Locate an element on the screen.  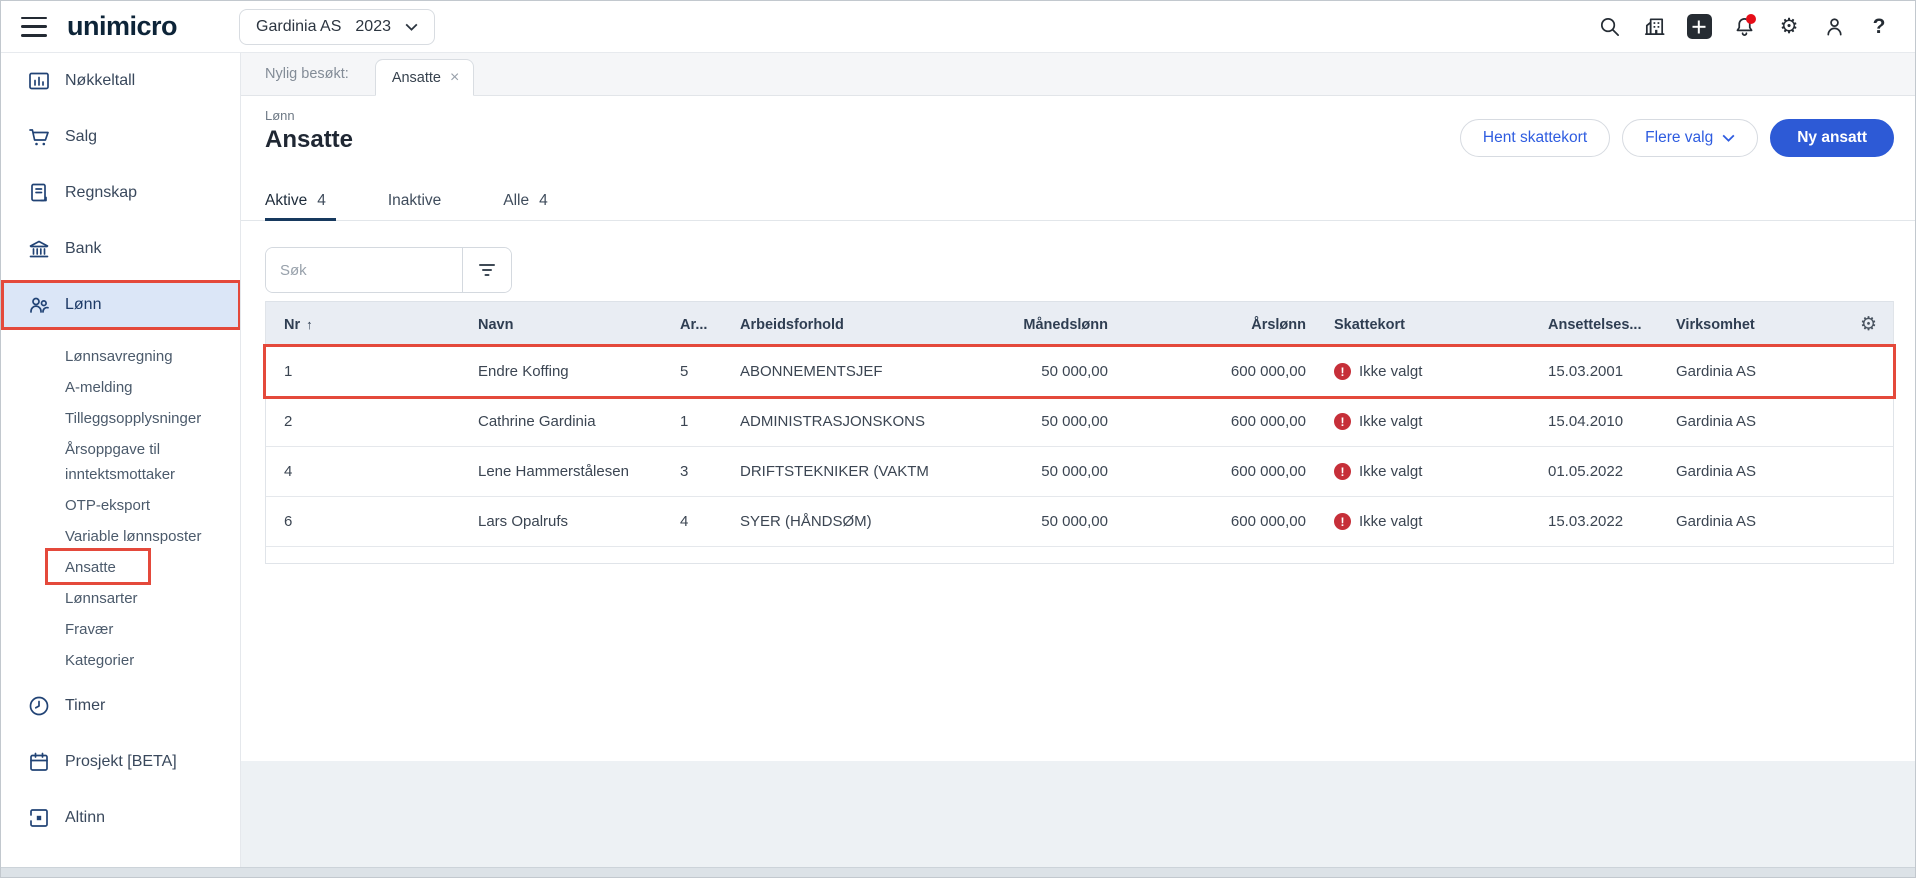
content-background is located at coordinates (1078, 814).